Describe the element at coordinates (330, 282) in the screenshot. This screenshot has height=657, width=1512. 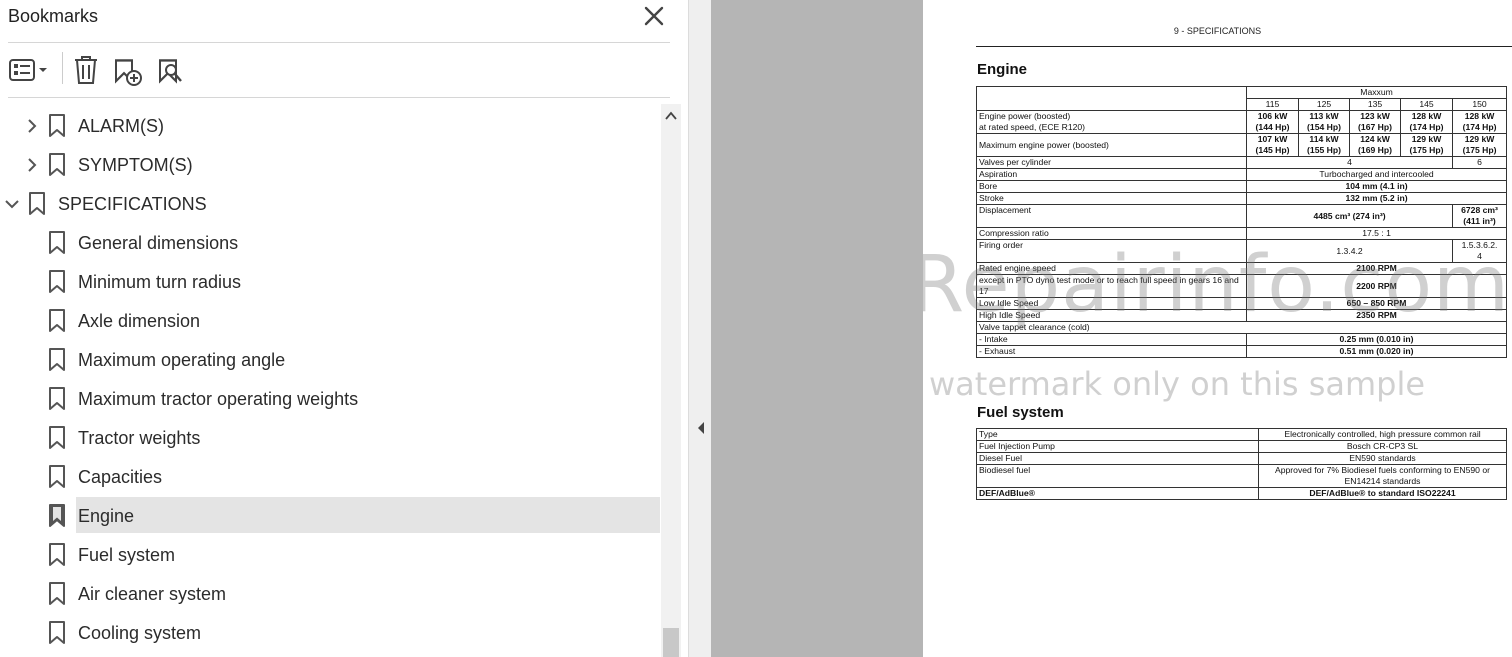
I see `bookmark-item: Minimum turn radius` at that location.